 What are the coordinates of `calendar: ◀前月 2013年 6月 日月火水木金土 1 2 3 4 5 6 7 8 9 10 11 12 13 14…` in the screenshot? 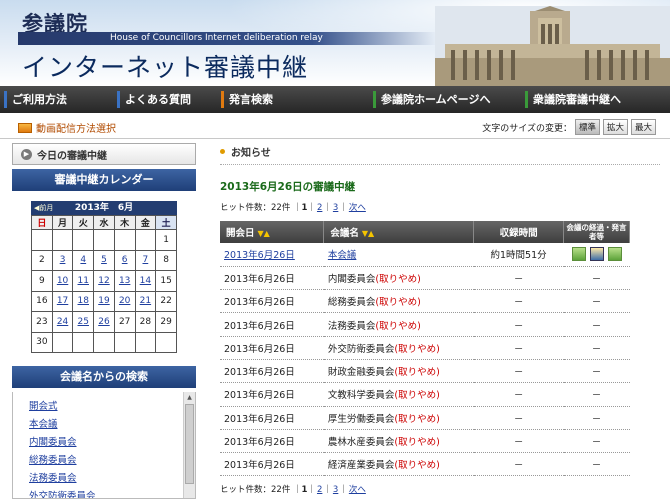 It's located at (104, 277).